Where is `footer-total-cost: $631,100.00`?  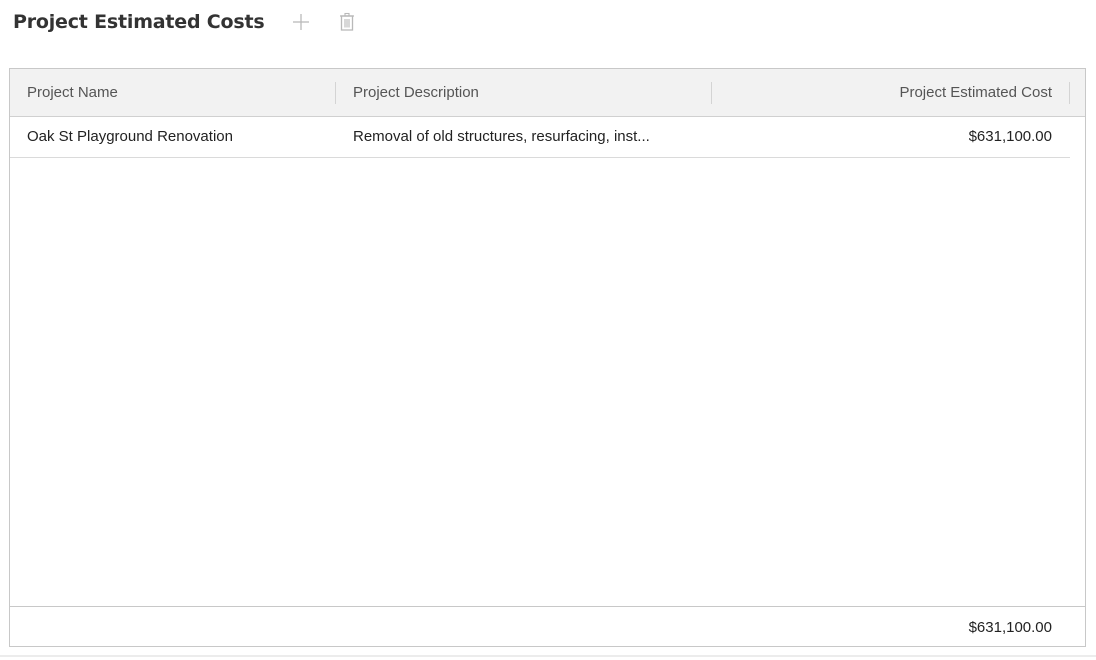
footer-total-cost: $631,100.00 is located at coordinates (1010, 627).